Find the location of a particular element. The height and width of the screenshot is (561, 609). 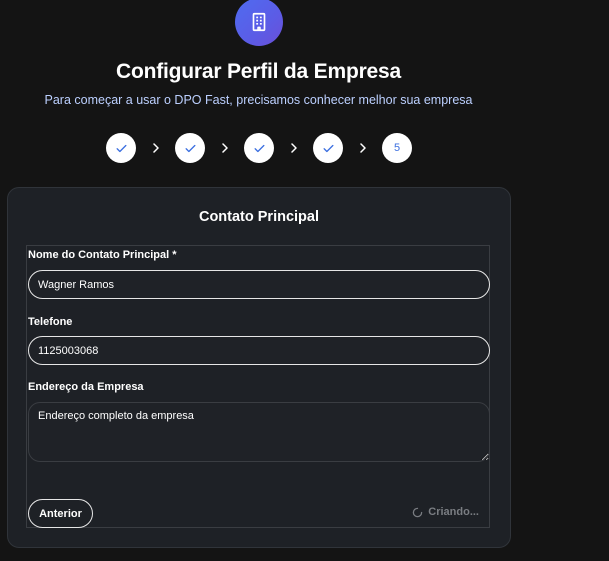

step-1-complete is located at coordinates (121, 148).